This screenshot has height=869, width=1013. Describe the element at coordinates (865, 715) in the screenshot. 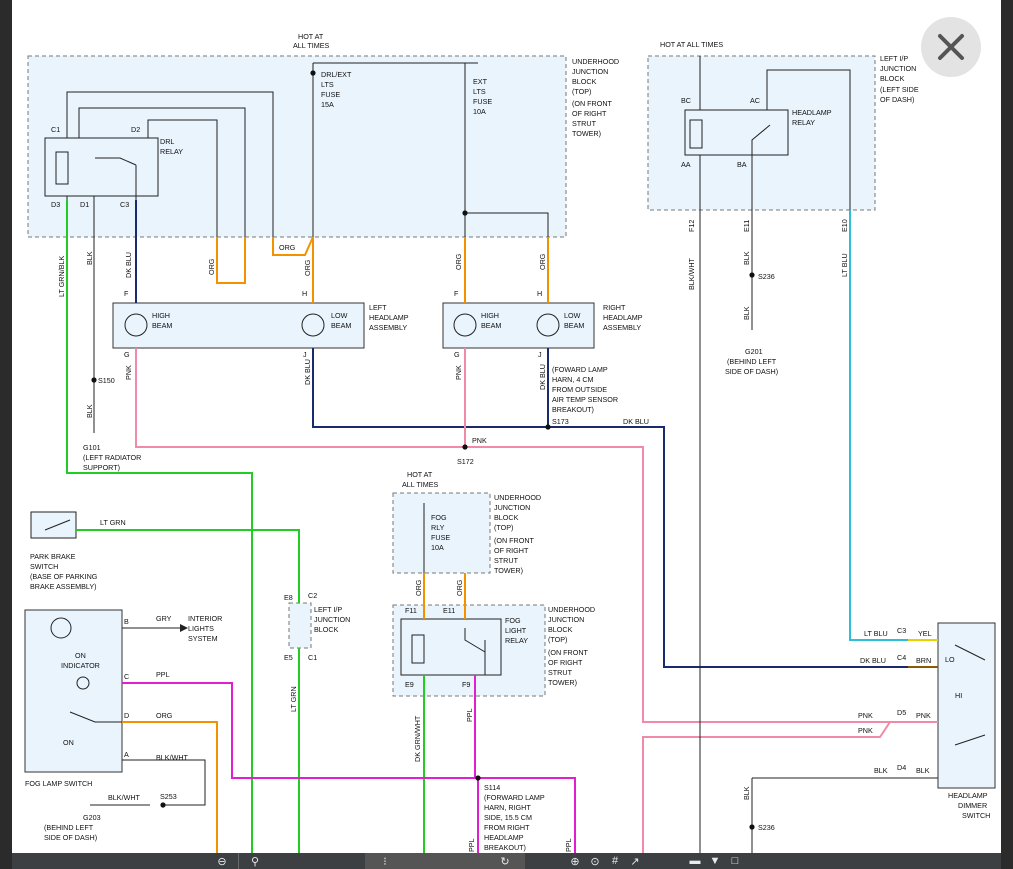

I see `wire-label-pnk-4: PNK` at that location.